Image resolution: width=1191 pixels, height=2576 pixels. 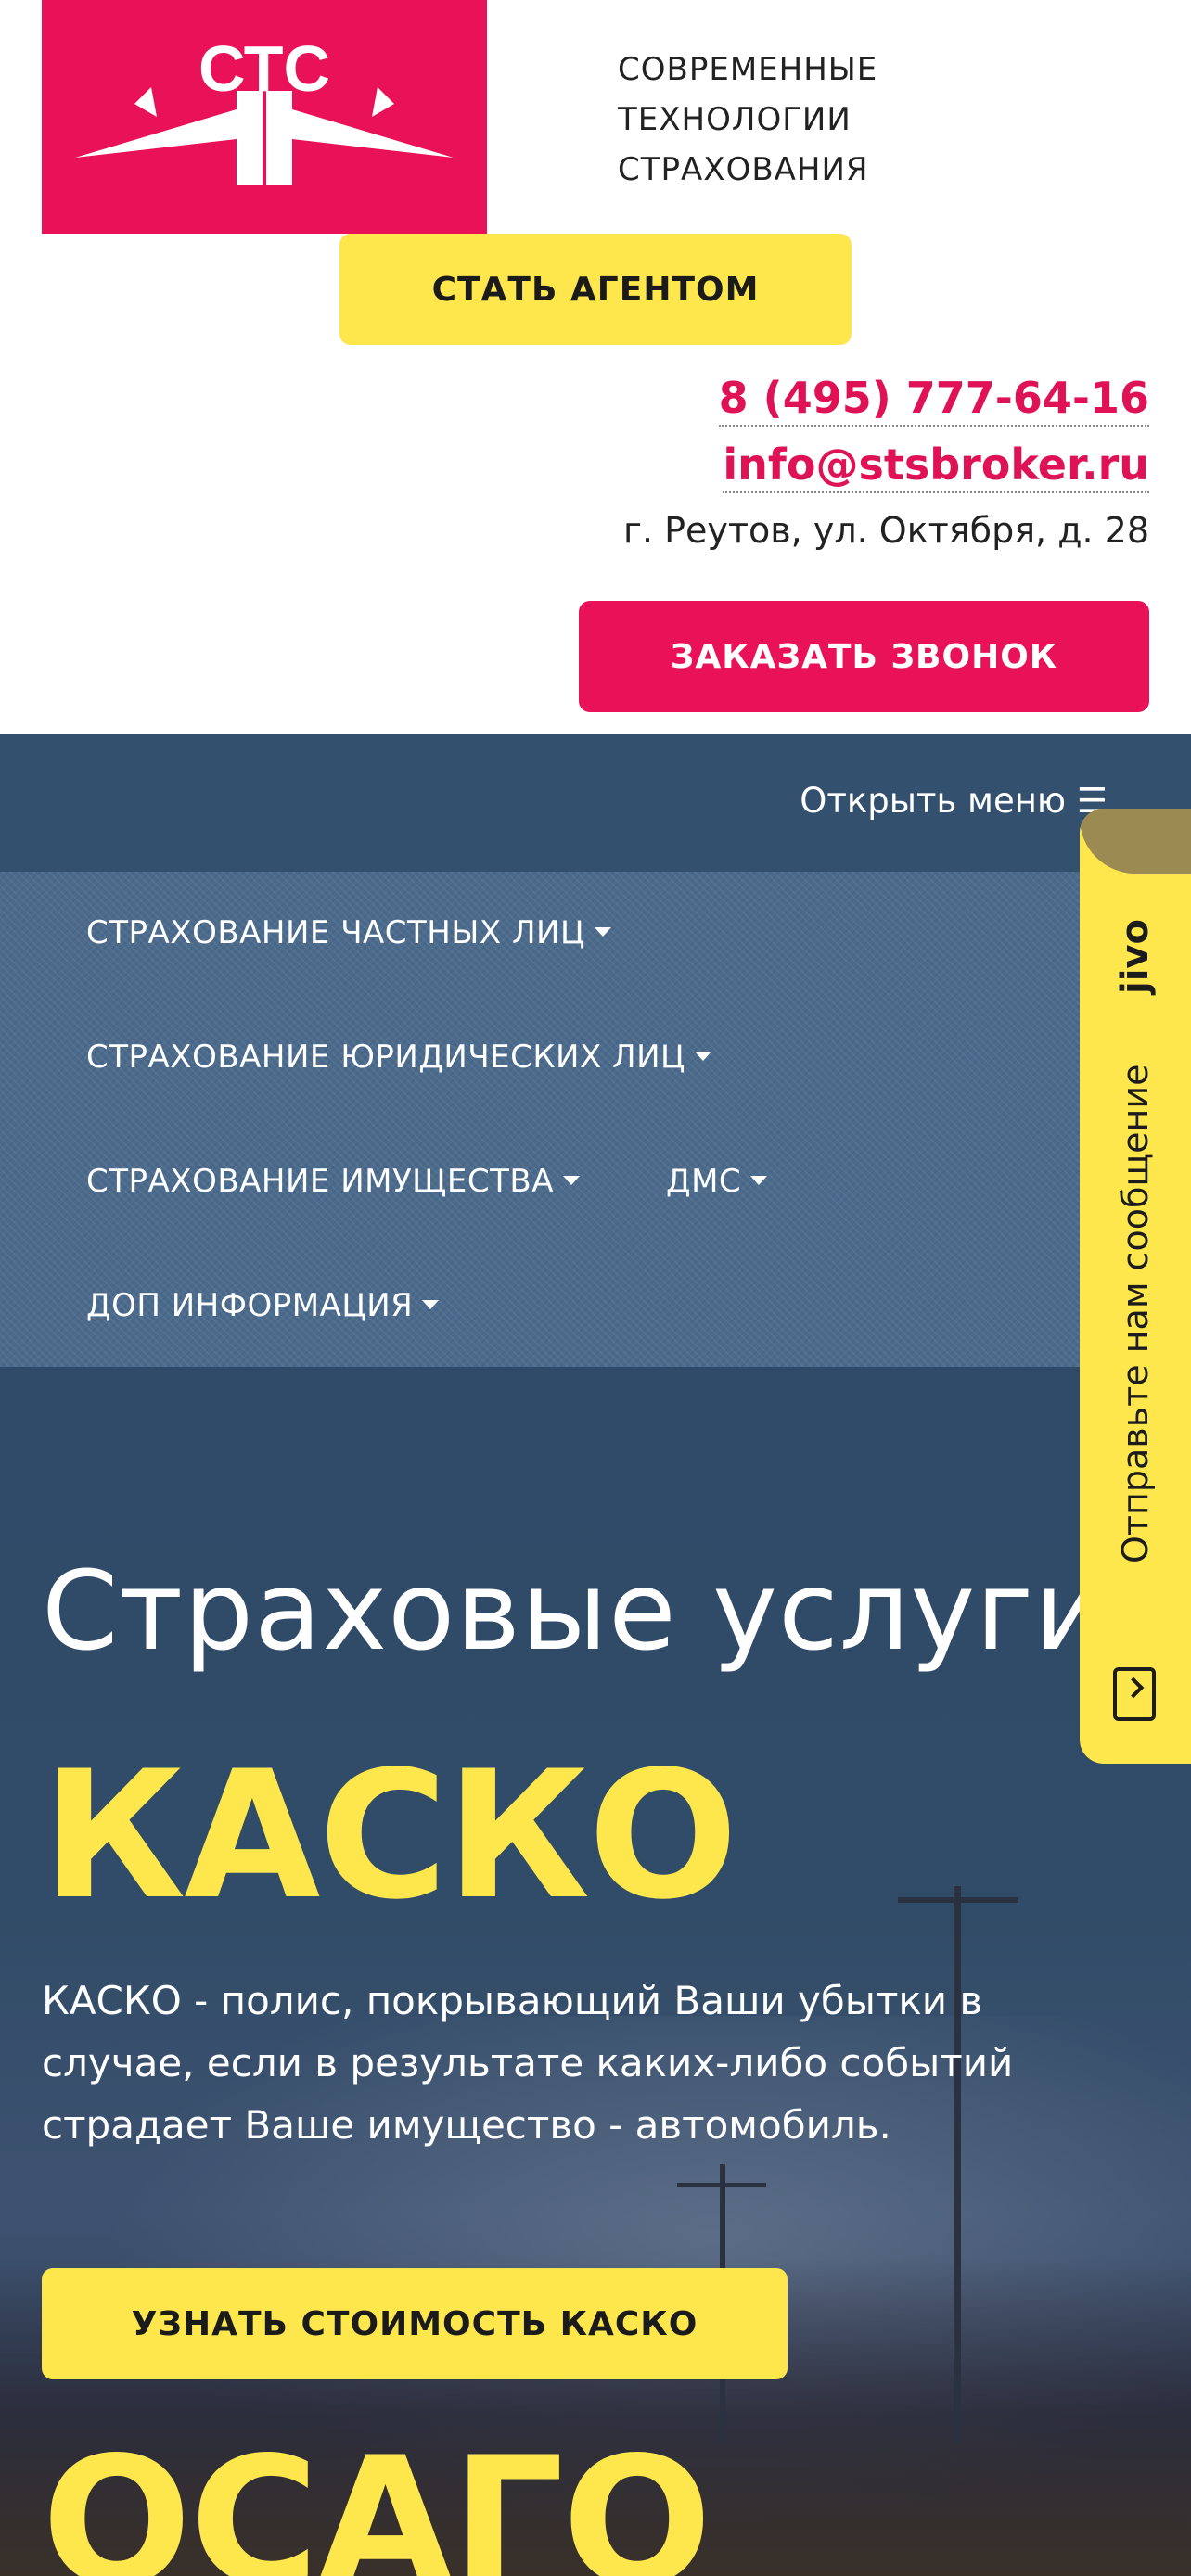 I want to click on menu-item-label: СТРАХОВАНИЕ ЧАСТНЫХ ЛИЦ, so click(x=335, y=933).